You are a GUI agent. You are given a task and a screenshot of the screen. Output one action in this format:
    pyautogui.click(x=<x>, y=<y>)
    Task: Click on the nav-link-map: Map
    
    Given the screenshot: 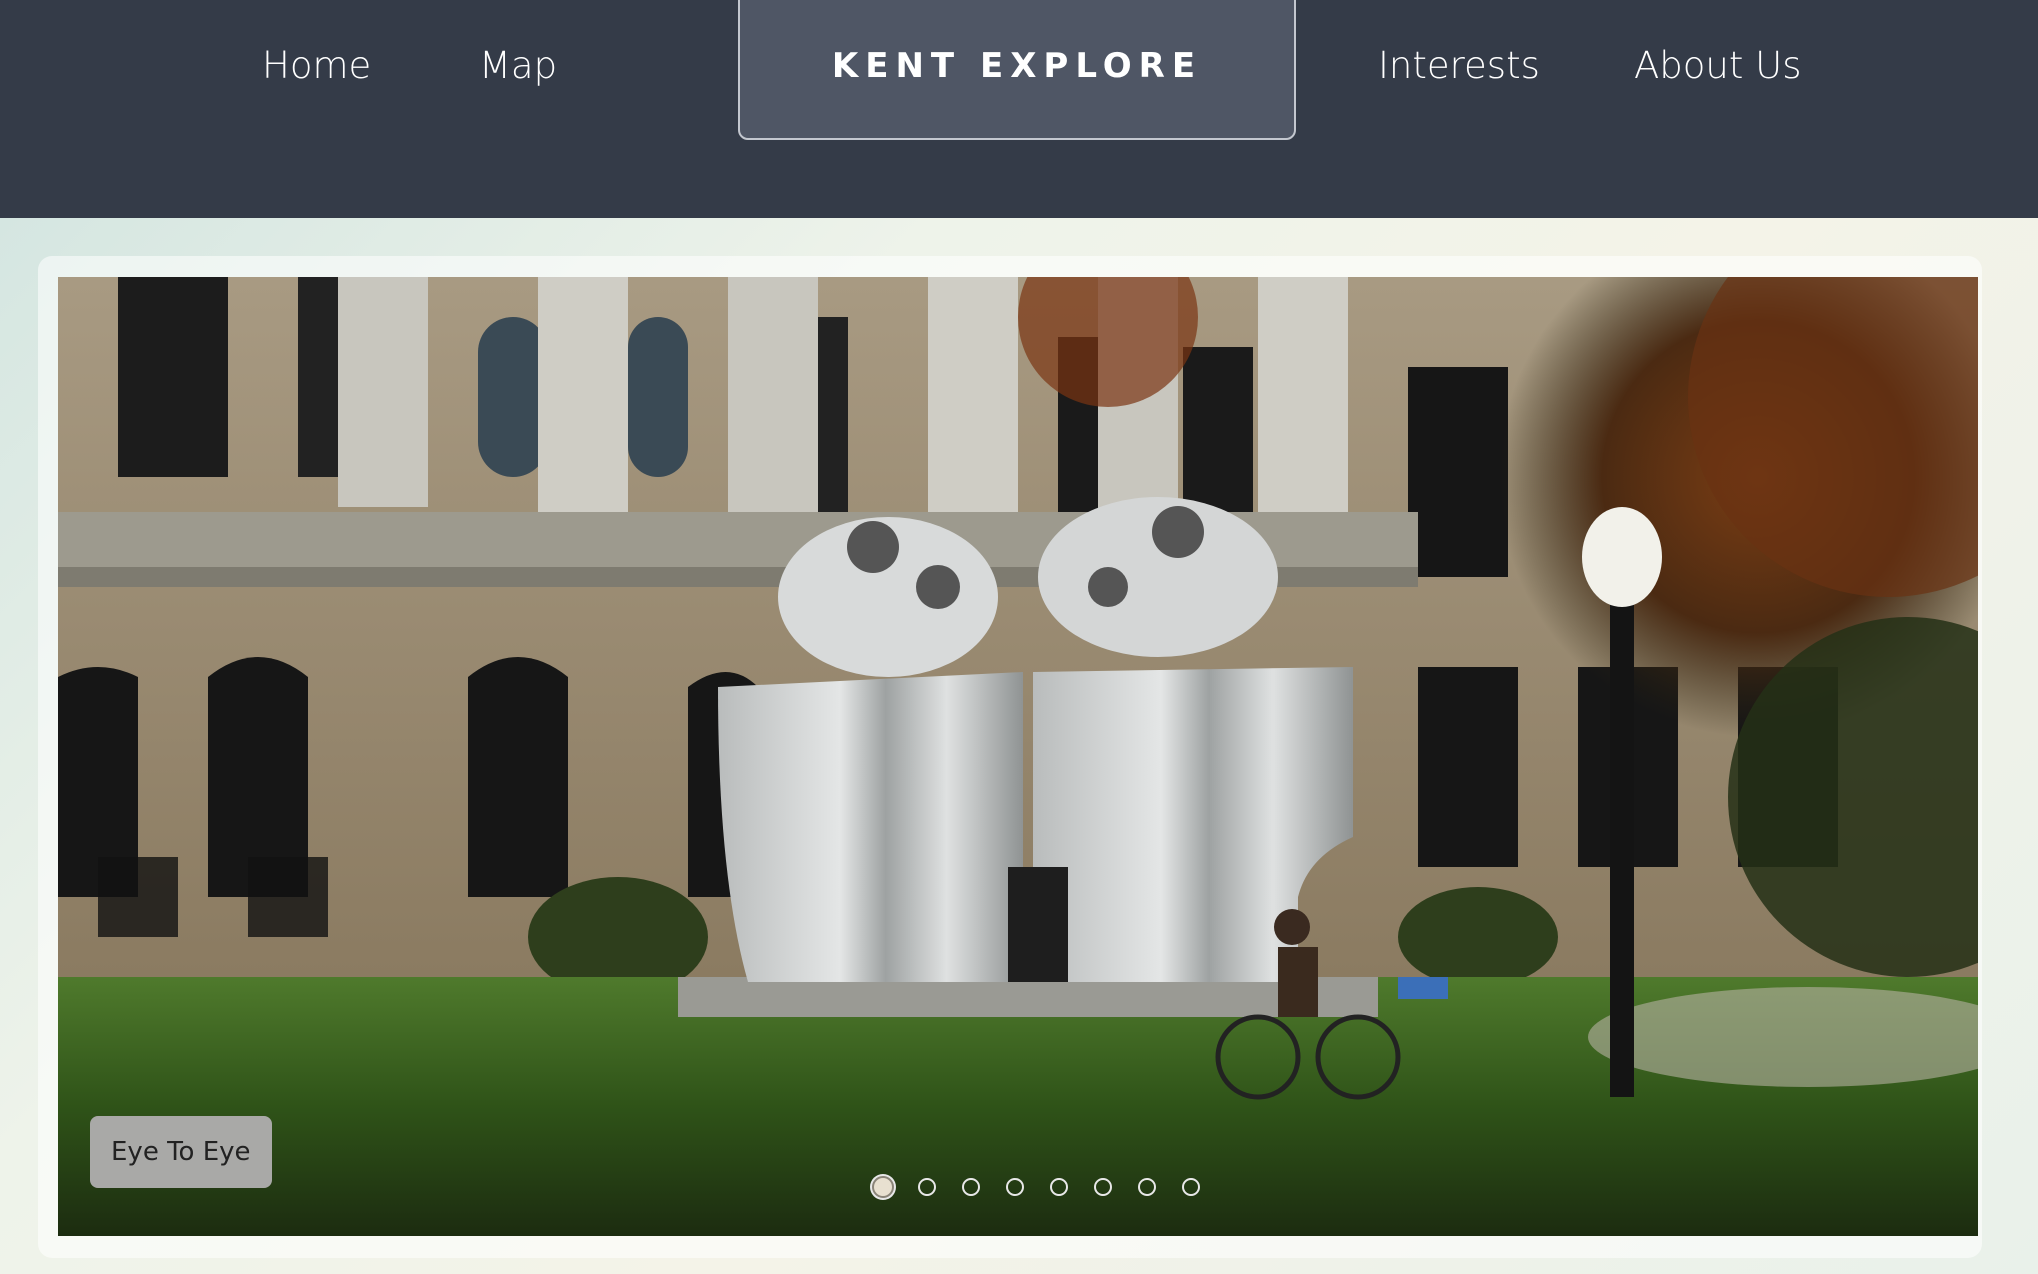 What is the action you would take?
    pyautogui.click(x=518, y=65)
    